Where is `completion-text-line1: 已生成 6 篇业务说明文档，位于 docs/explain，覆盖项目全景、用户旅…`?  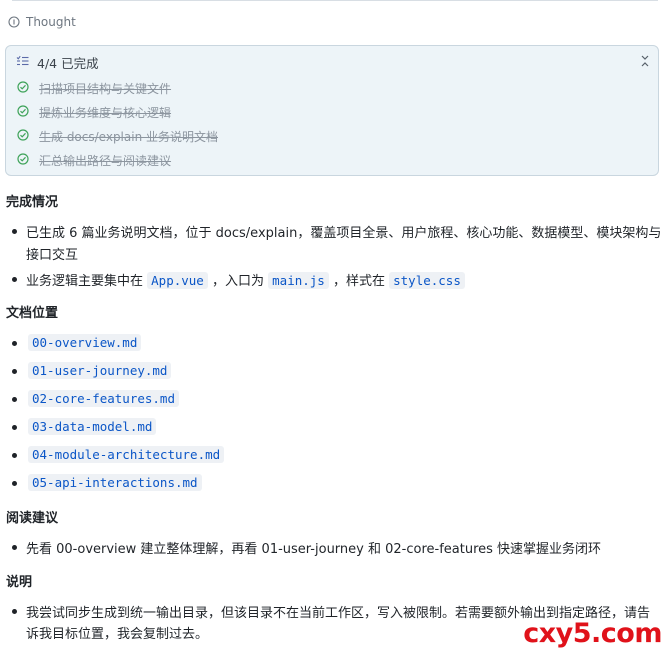
completion-text-line1: 已生成 6 篇业务说明文档，位于 docs/explain，覆盖项目全景、用户旅… is located at coordinates (344, 233).